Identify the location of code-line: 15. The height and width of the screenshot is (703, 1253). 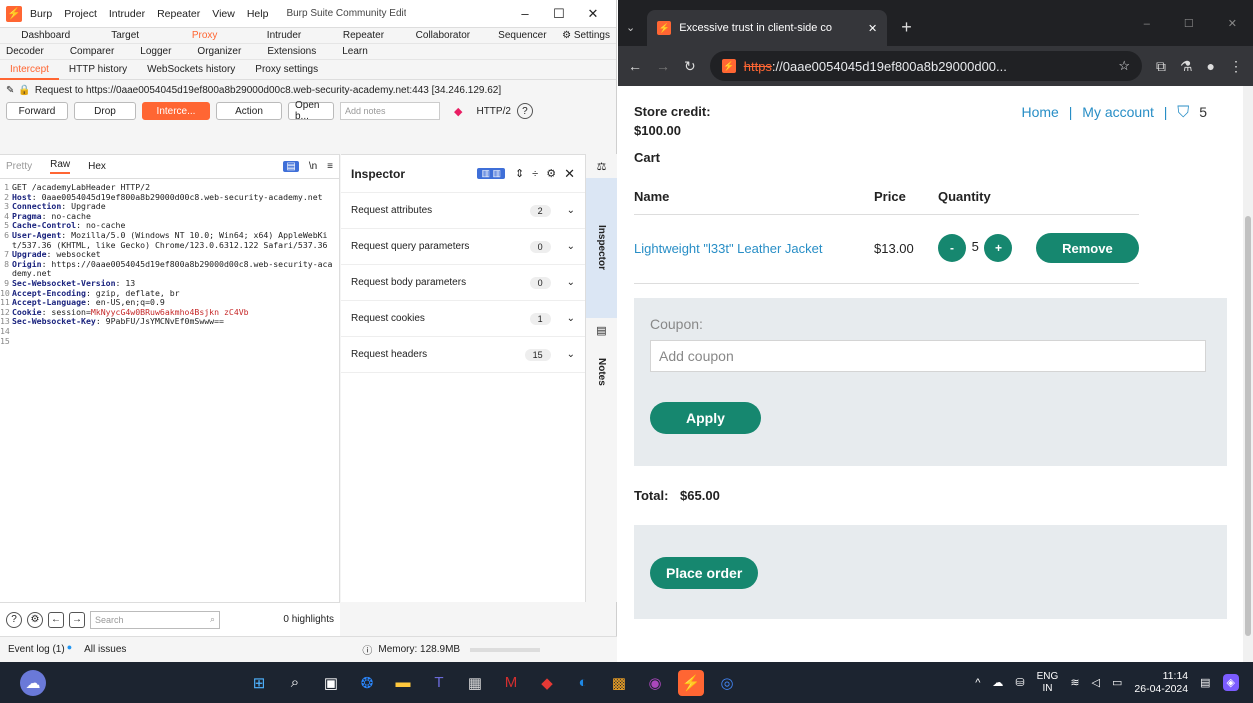
(169, 341).